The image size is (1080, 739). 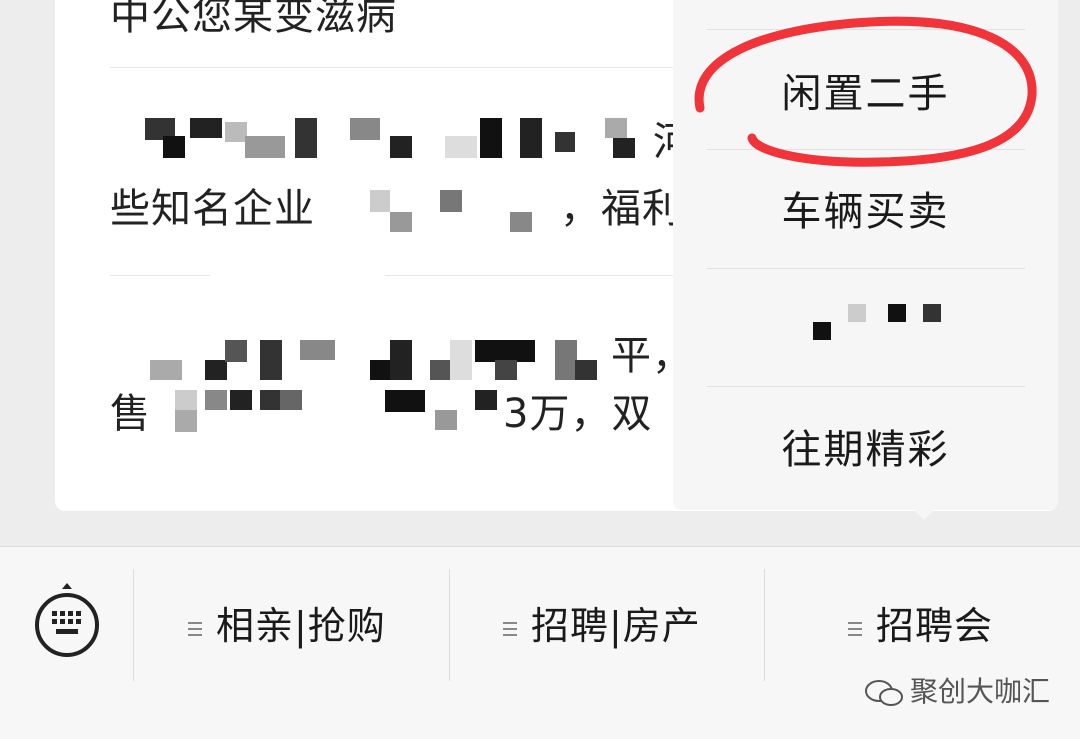 I want to click on message-row-2-line2-start: 些知名企业, so click(x=212, y=209).